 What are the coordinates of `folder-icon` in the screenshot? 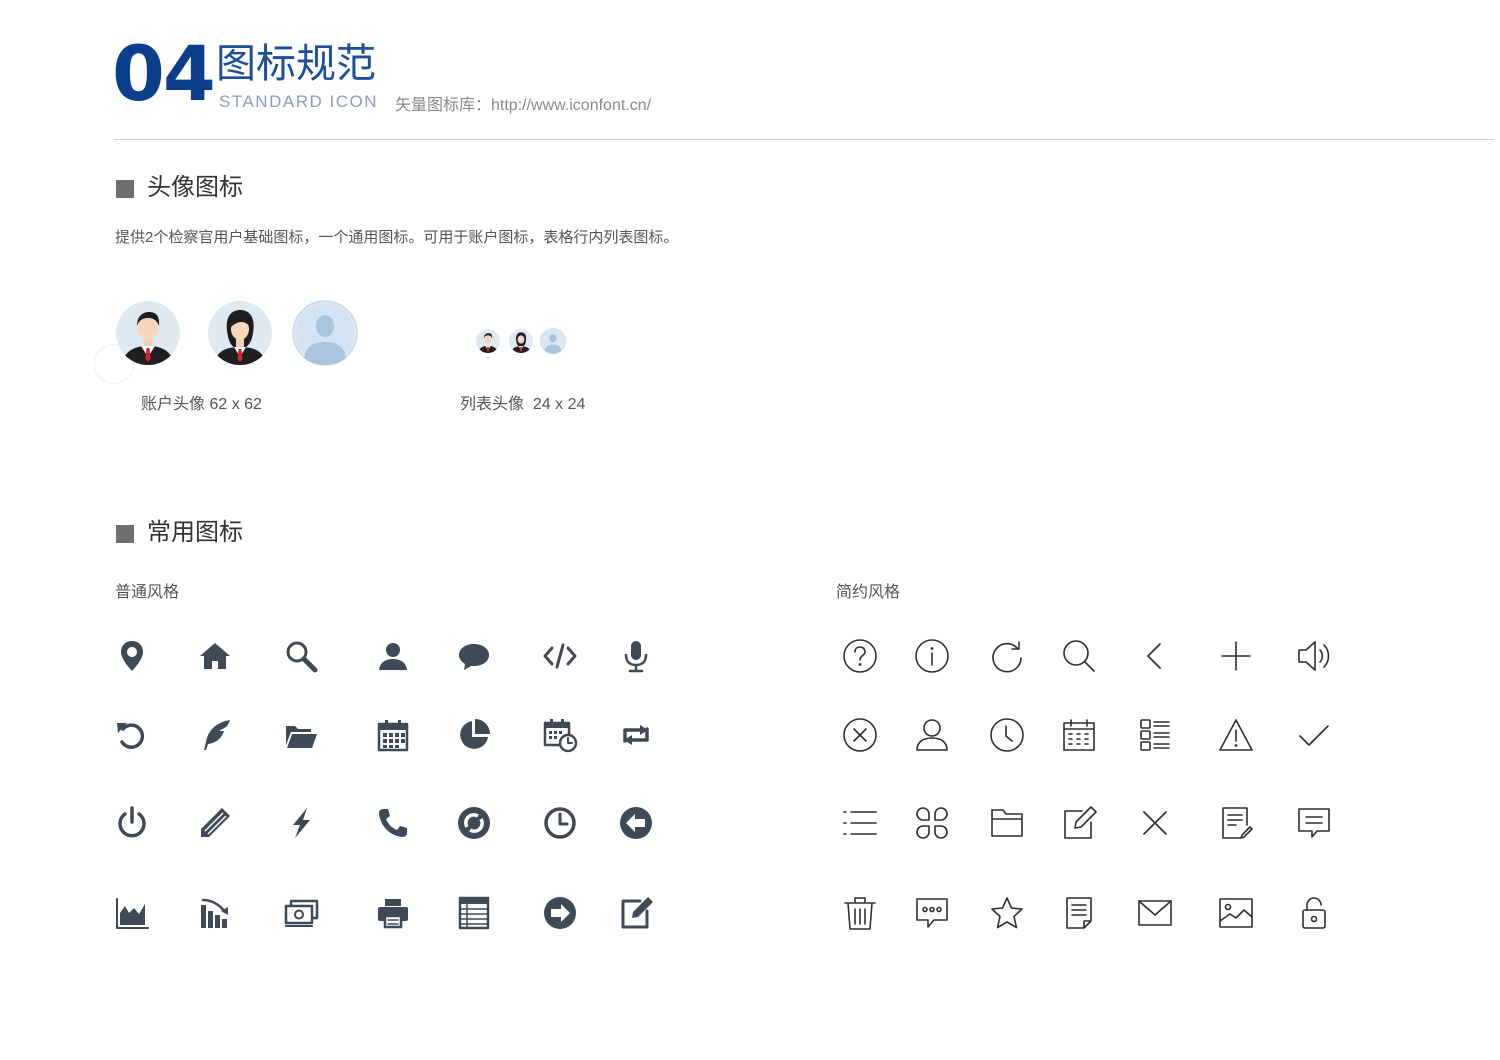 It's located at (1007, 823).